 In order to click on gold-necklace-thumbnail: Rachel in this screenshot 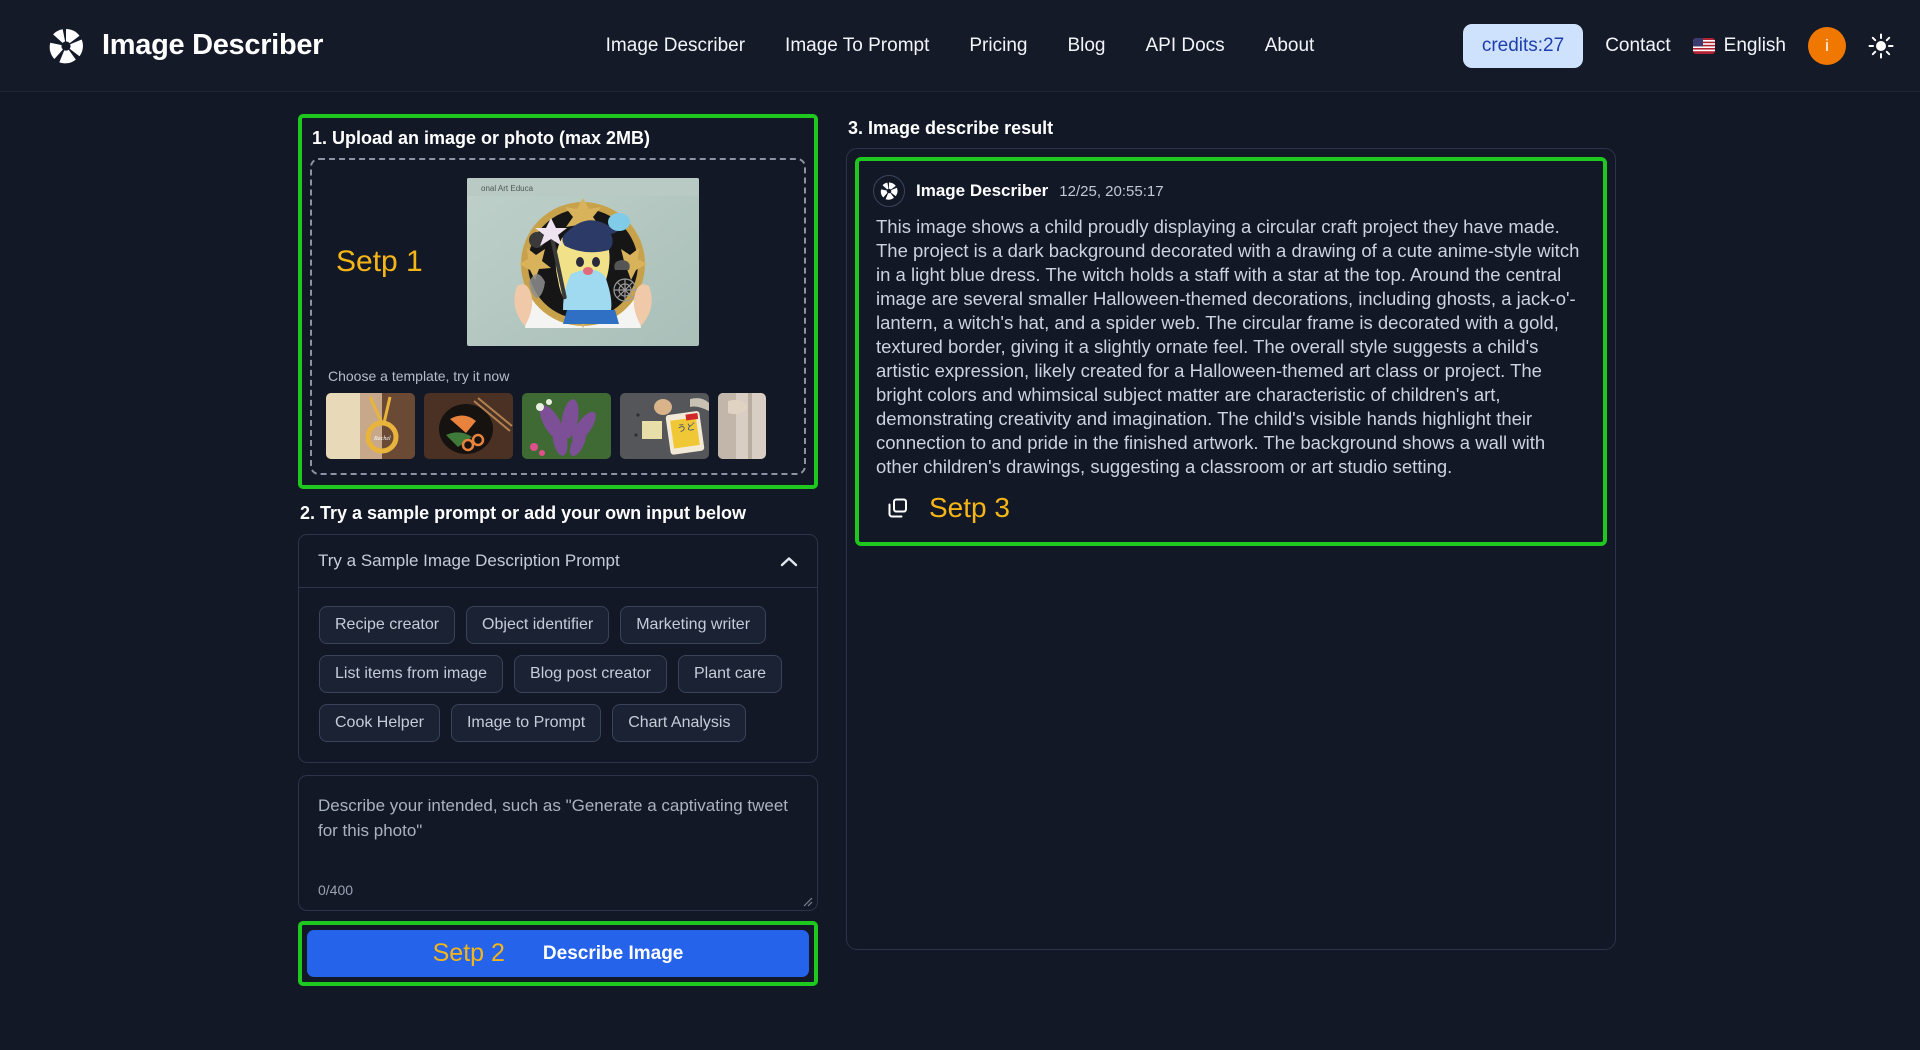, I will do `click(370, 426)`.